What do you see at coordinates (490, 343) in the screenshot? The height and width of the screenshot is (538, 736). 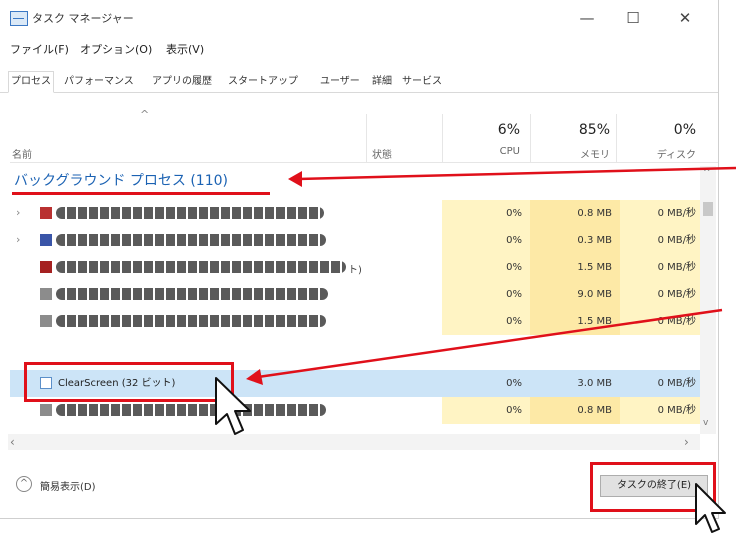 I see `annotation-arrow-row` at bounding box center [490, 343].